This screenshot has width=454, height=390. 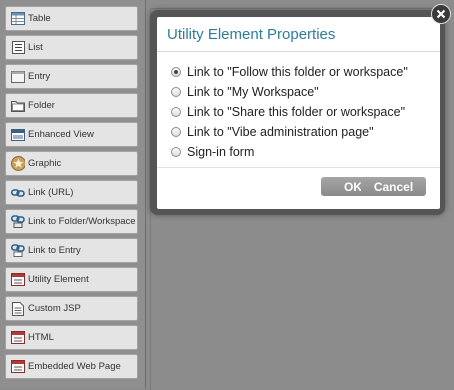 What do you see at coordinates (35, 47) in the screenshot?
I see `palette-item-label: List` at bounding box center [35, 47].